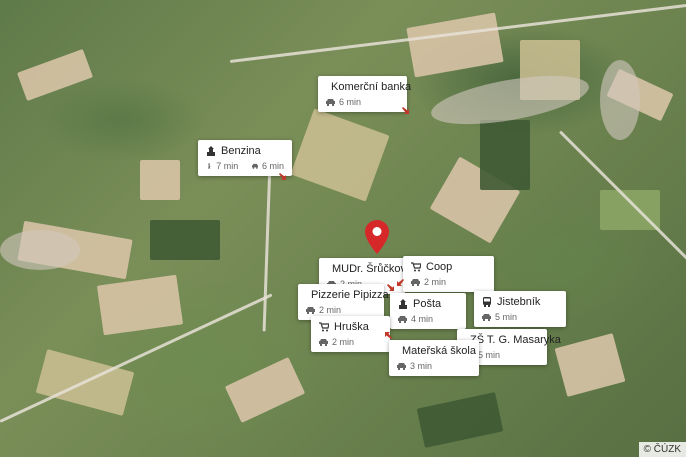  What do you see at coordinates (515, 340) in the screenshot?
I see `place-name: ZŠ T. G. Masaryka` at bounding box center [515, 340].